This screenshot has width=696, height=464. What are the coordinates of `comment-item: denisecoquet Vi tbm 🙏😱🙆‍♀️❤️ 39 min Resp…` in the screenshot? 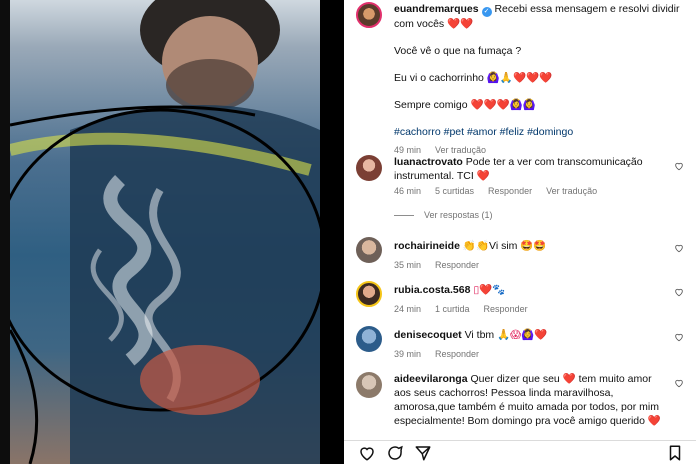 It's located at (521, 342).